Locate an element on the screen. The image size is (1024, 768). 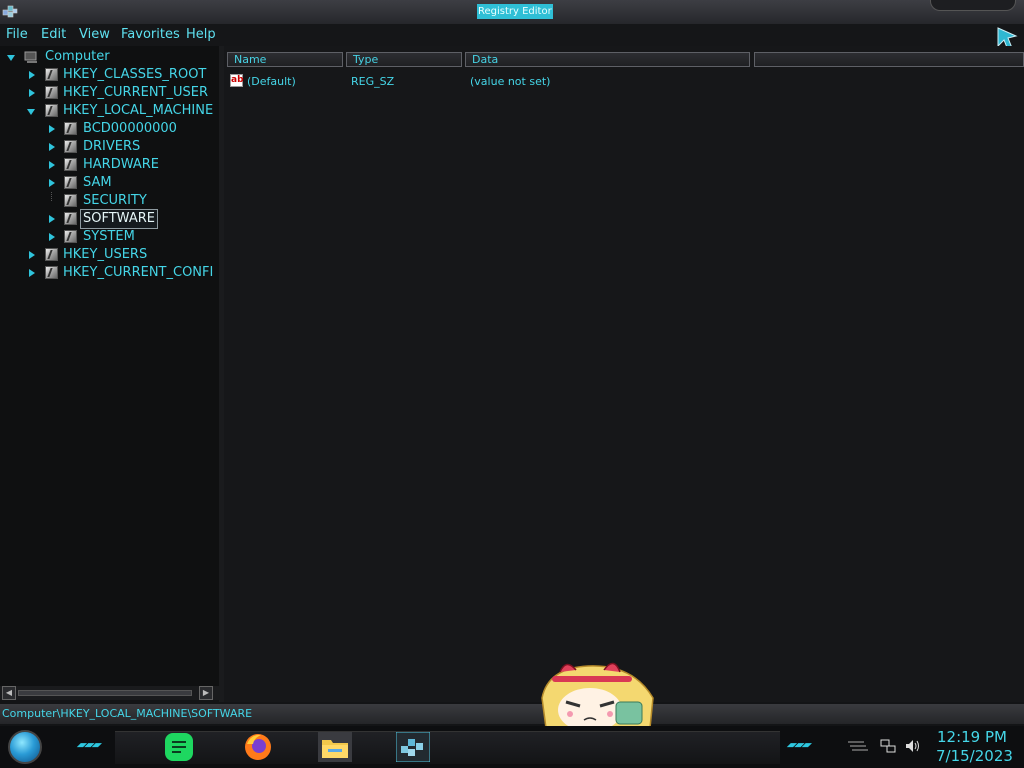
clock-time: 12:19 PM is located at coordinates (972, 737).